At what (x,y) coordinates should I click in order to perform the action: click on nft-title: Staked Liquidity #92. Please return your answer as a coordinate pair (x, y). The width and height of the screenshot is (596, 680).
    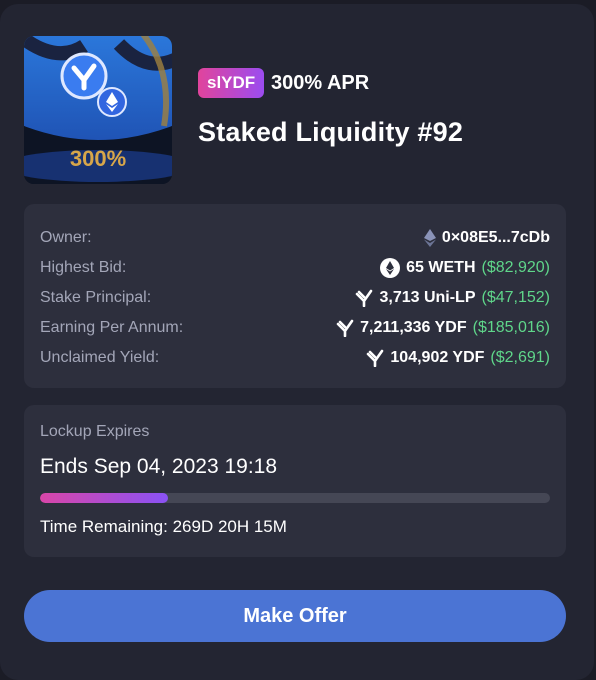
    Looking at the image, I should click on (331, 132).